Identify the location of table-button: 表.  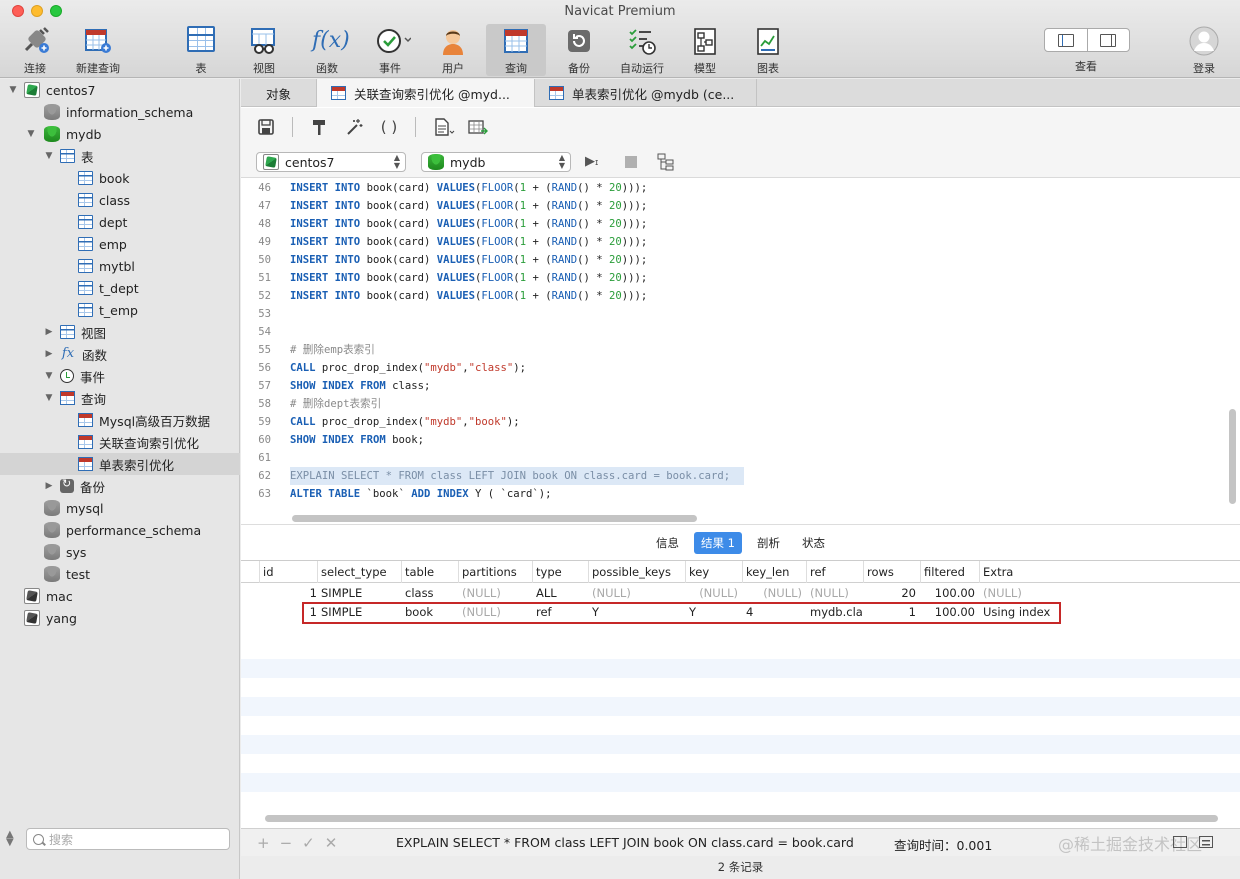
(201, 50).